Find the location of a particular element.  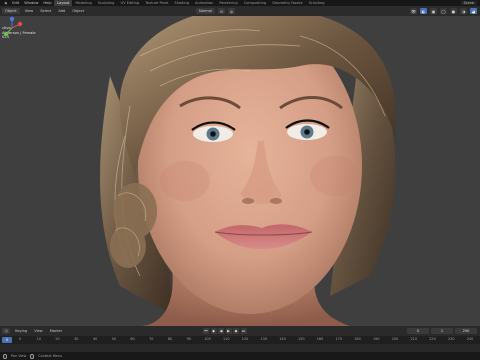

navigation-gizmo-icon is located at coordinates (12, 28).